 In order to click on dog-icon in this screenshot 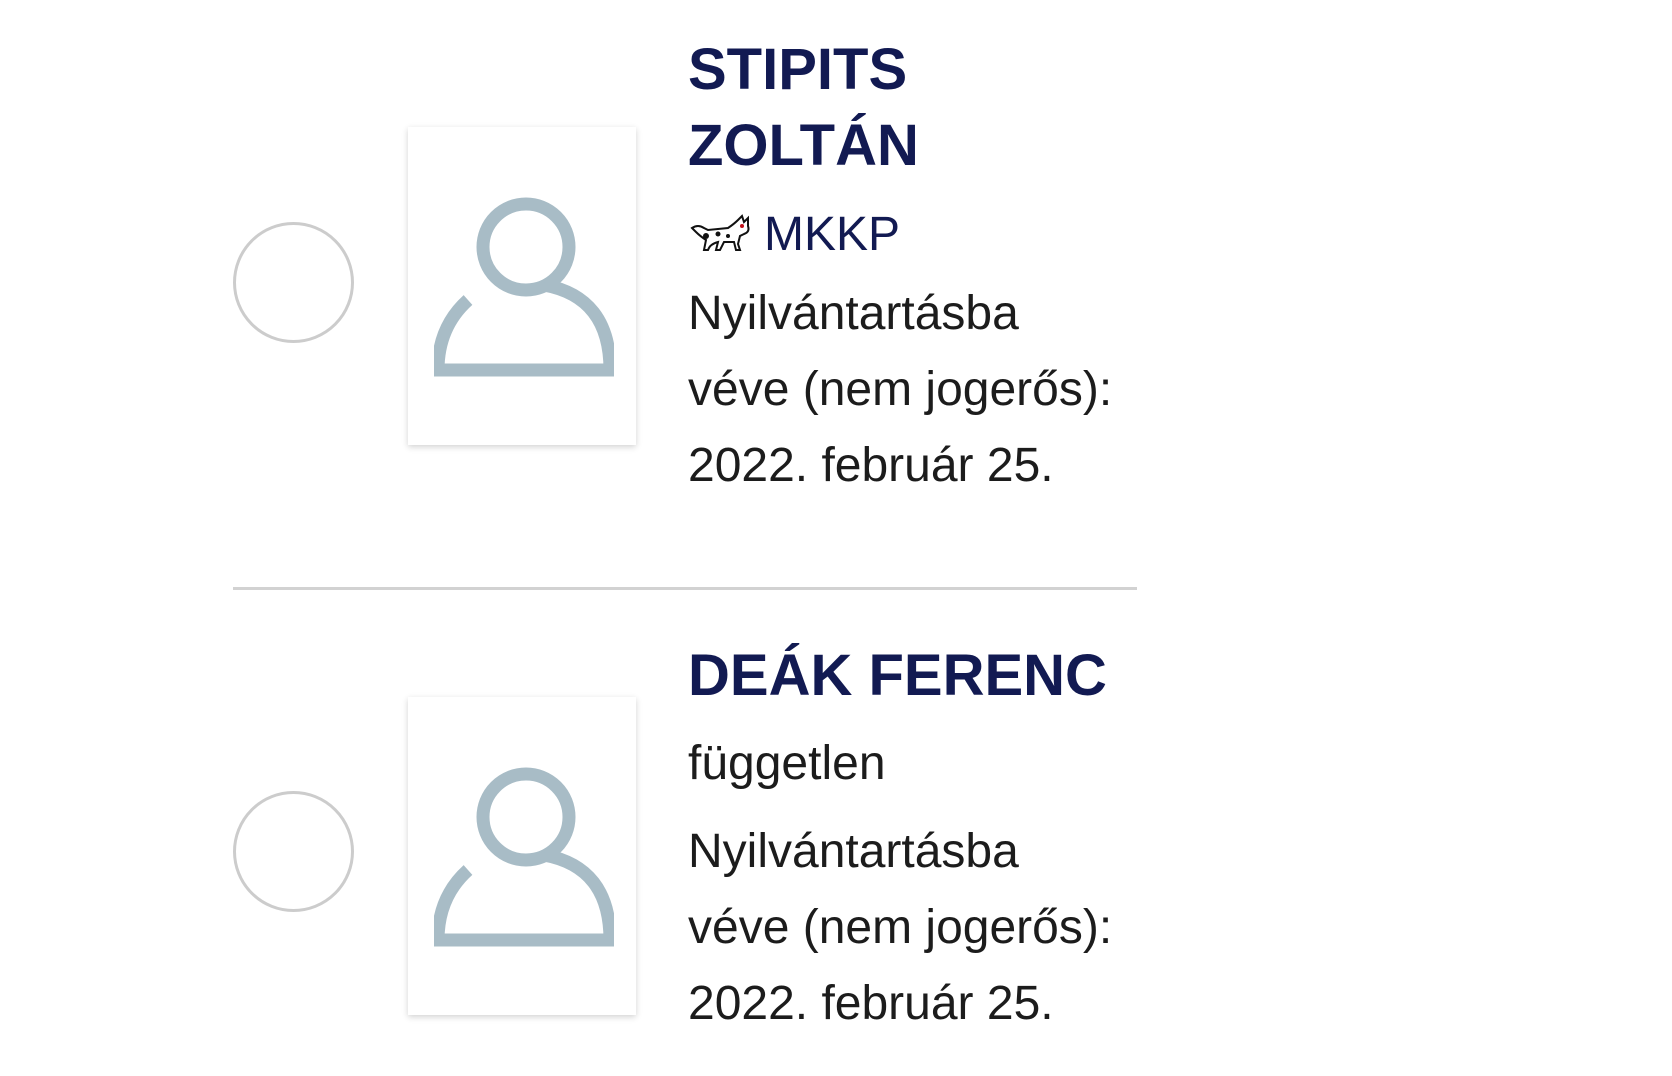, I will do `click(720, 232)`.